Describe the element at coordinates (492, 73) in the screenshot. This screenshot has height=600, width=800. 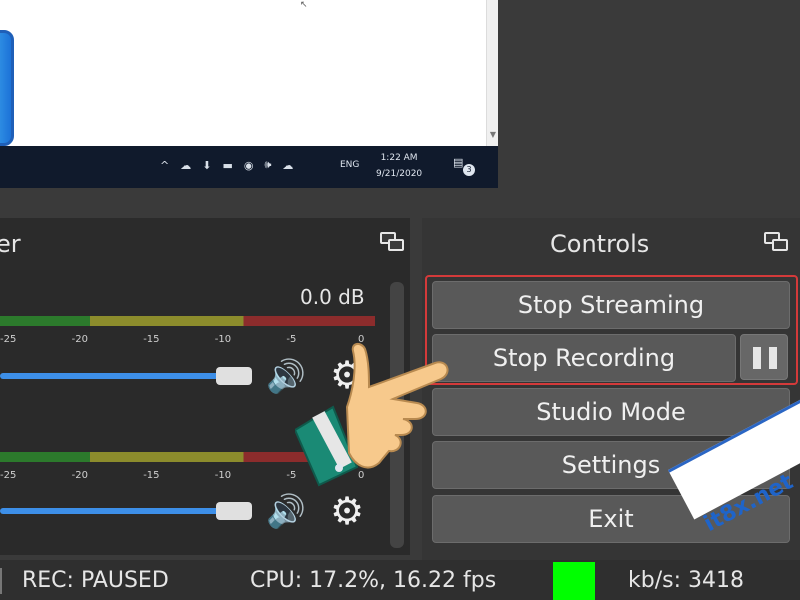
I see `preview-scrollbar: ▼` at that location.